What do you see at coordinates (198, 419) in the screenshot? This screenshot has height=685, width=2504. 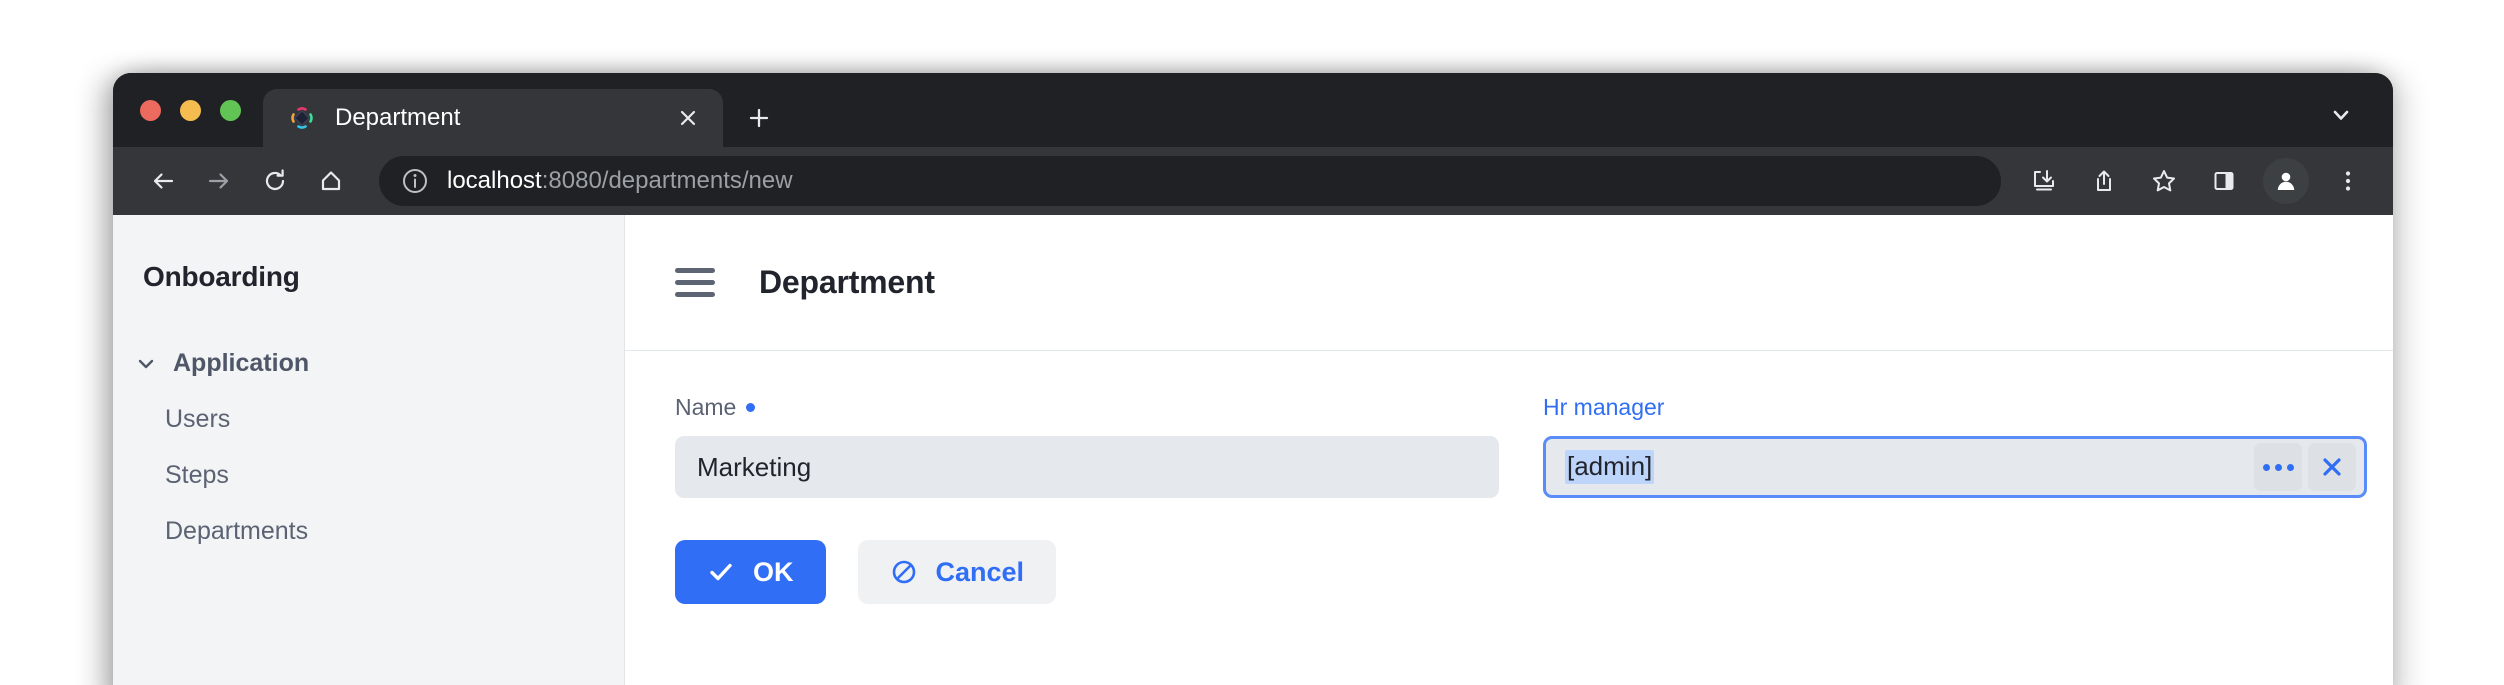 I see `sidebar-item-label: Users` at bounding box center [198, 419].